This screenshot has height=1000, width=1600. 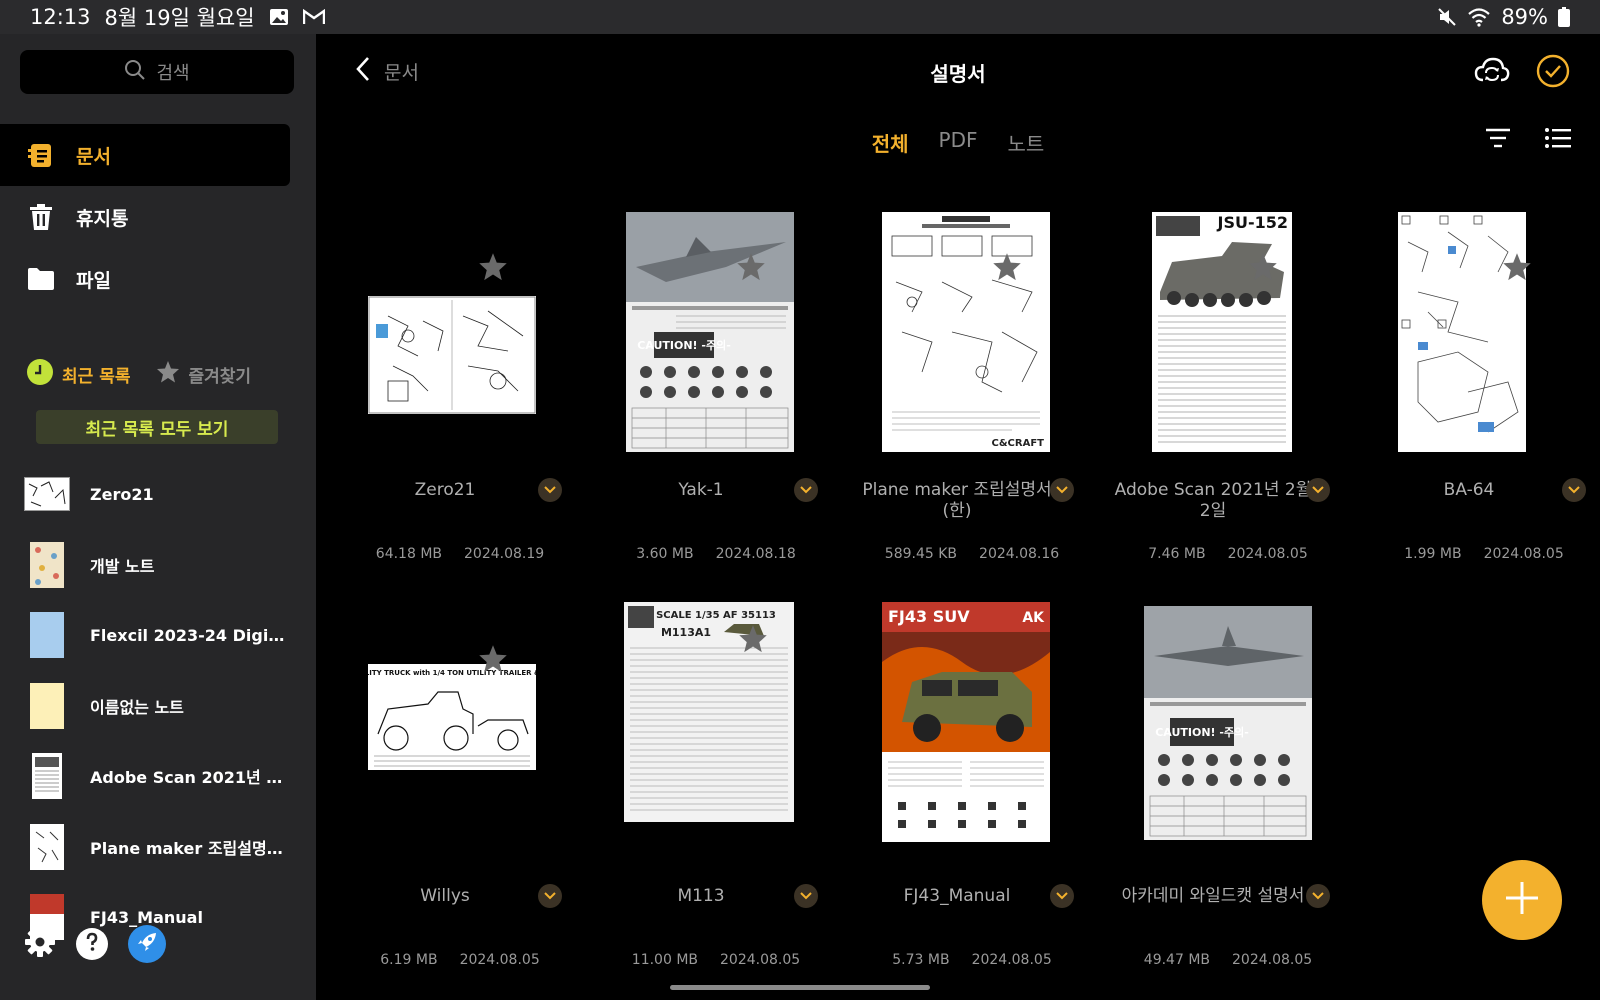 I want to click on document-meta: 64.18 MB 2024.08.19, so click(x=460, y=554).